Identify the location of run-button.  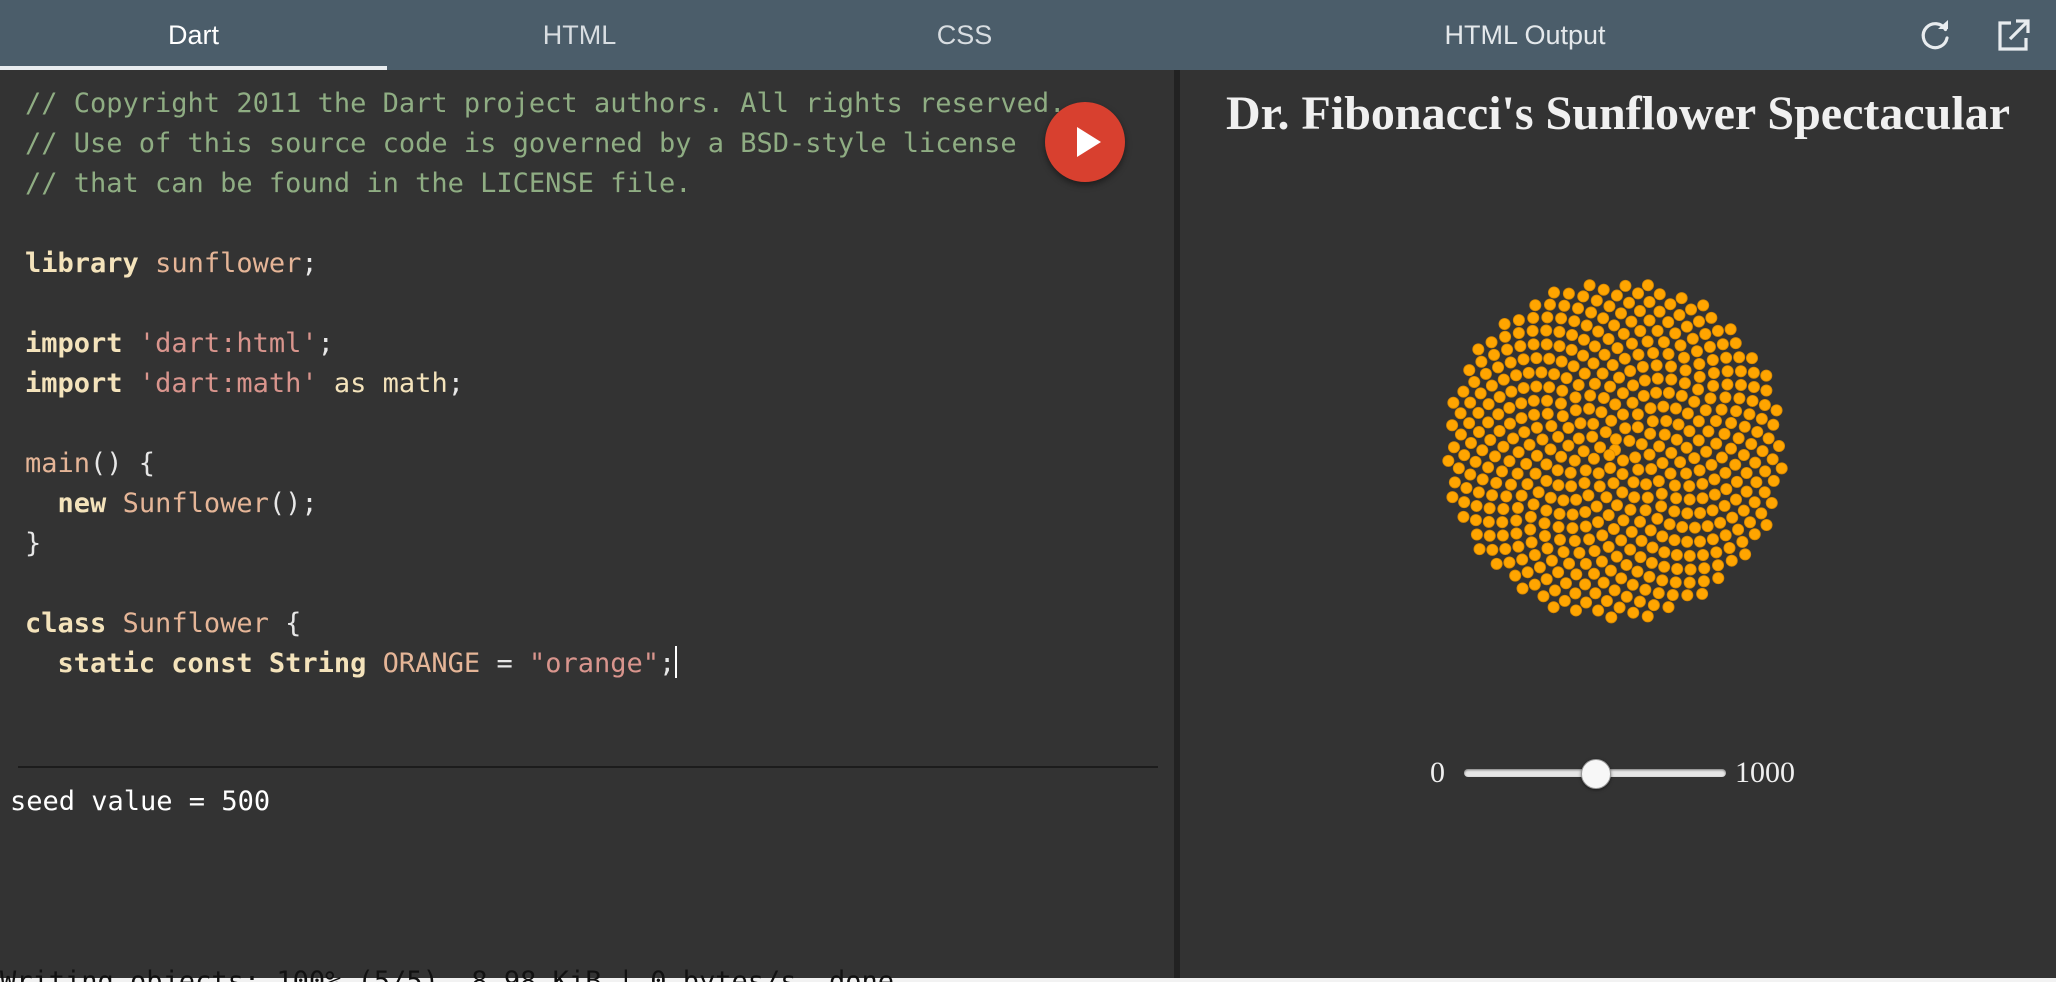
(1085, 142).